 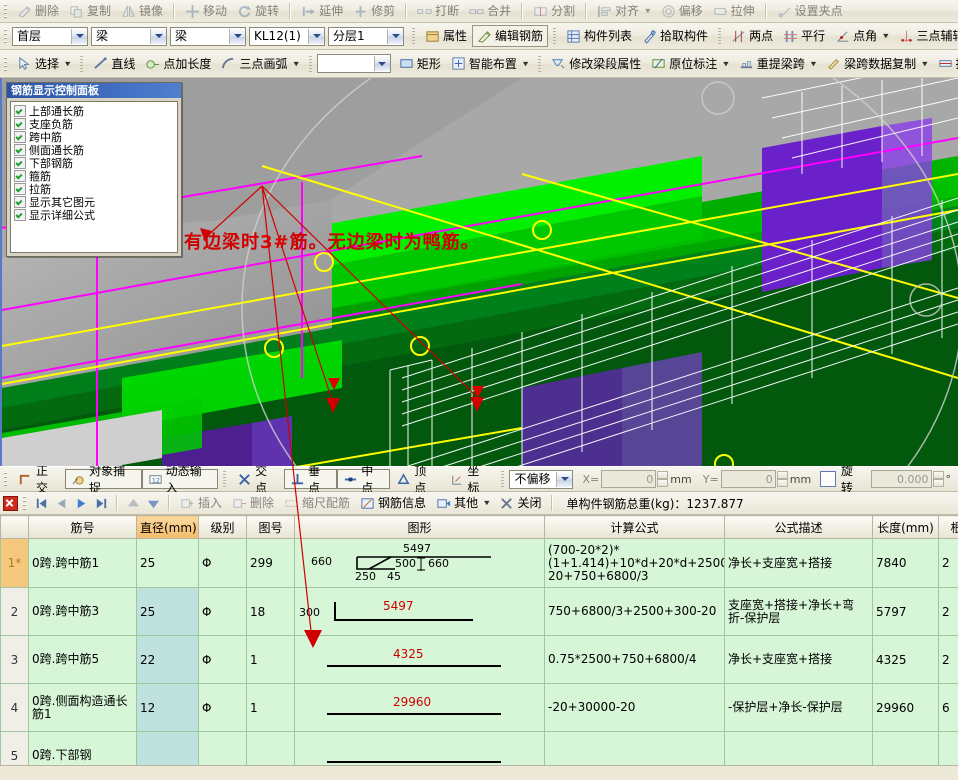 What do you see at coordinates (689, 64) in the screenshot?
I see `draw-insitu-annotate: 原位标注 ▼` at bounding box center [689, 64].